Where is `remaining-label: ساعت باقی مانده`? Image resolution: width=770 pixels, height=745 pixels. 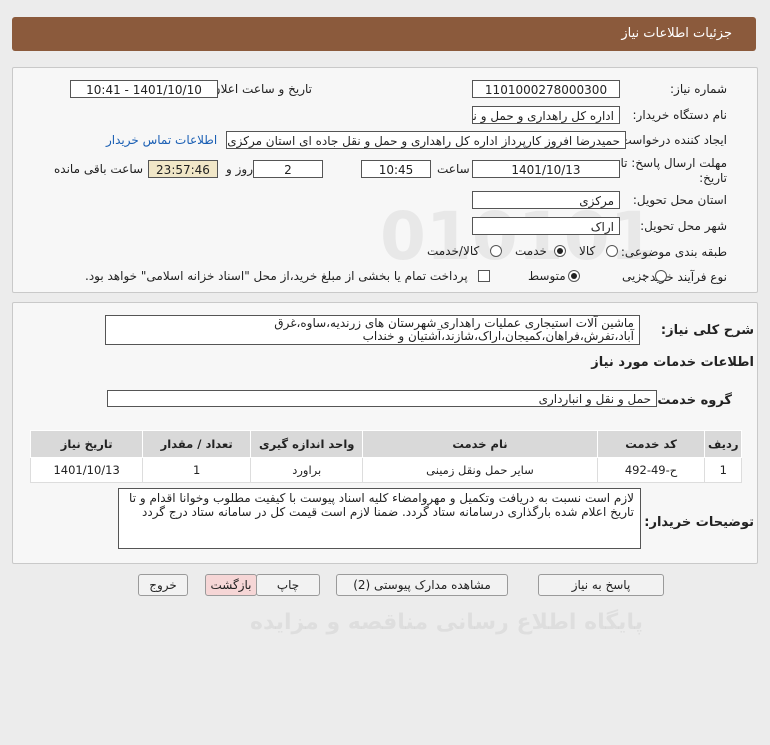
remaining-label: ساعت باقی مانده is located at coordinates (99, 169).